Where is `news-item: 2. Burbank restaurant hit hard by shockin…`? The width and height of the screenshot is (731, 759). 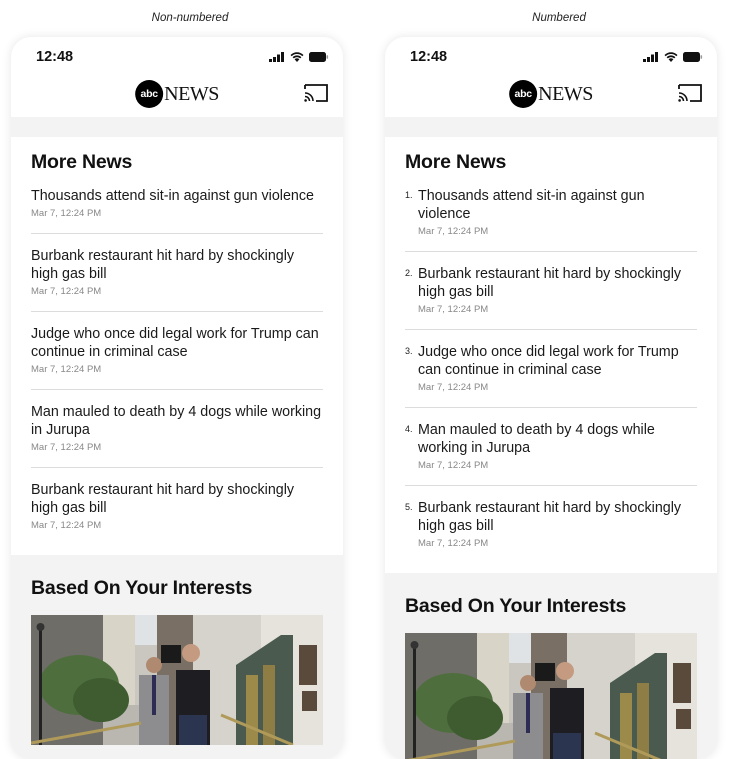
news-item: 2. Burbank restaurant hit hard by shockin… is located at coordinates (551, 297).